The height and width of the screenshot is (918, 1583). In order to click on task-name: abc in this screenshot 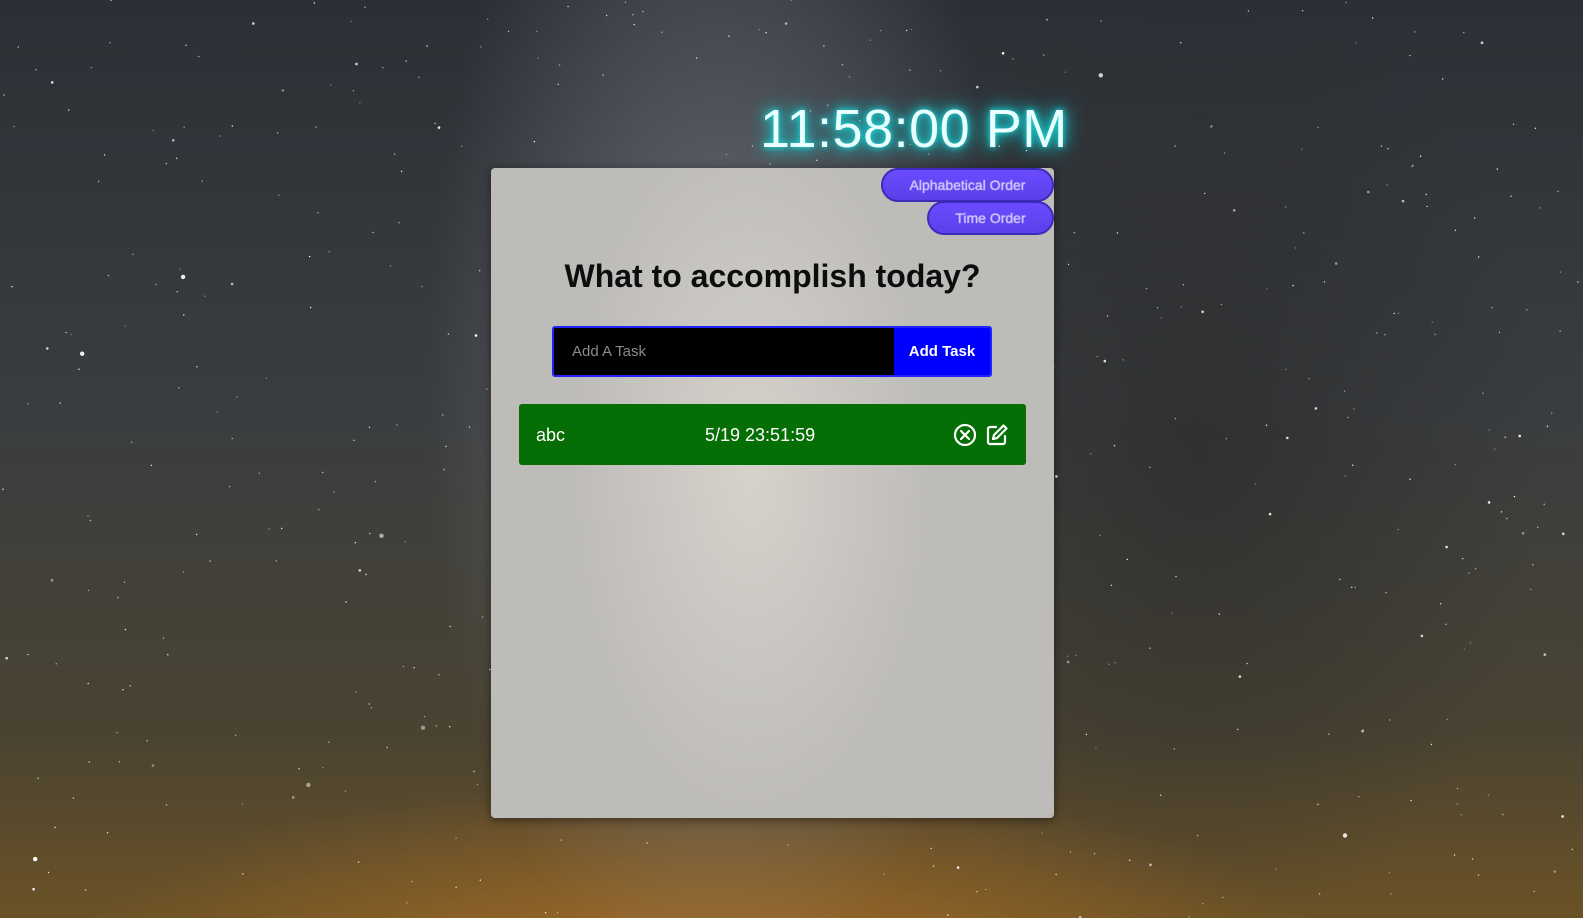, I will do `click(551, 435)`.